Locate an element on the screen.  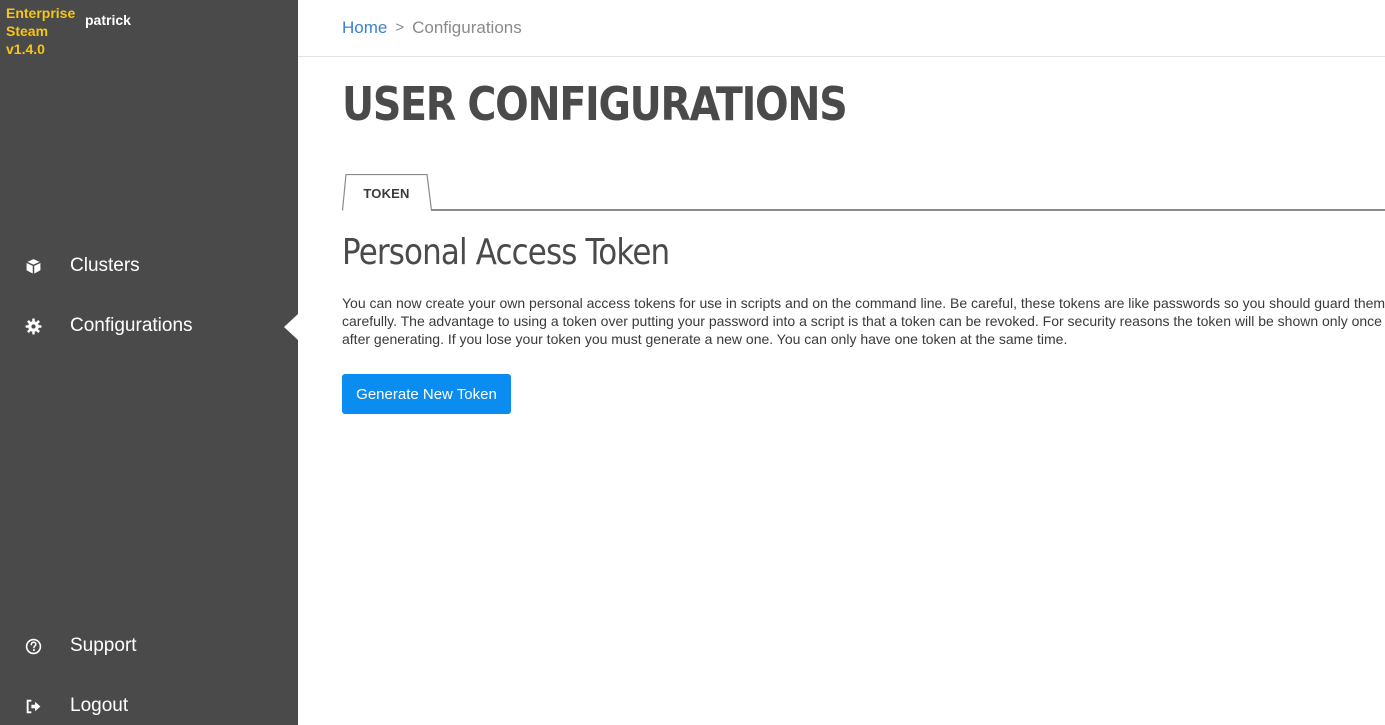
page-title: USER CONFIGURATIONS is located at coordinates (595, 104).